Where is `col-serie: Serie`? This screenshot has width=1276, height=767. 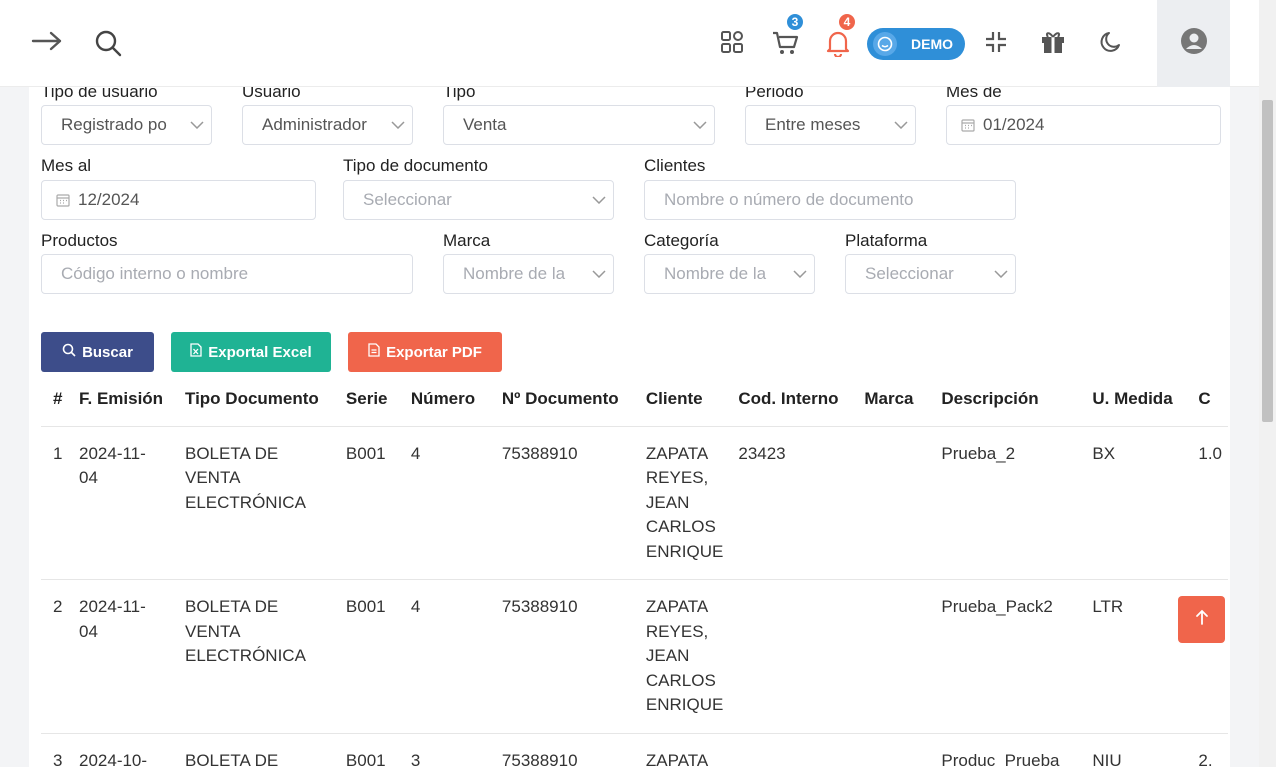
col-serie: Serie is located at coordinates (378, 399).